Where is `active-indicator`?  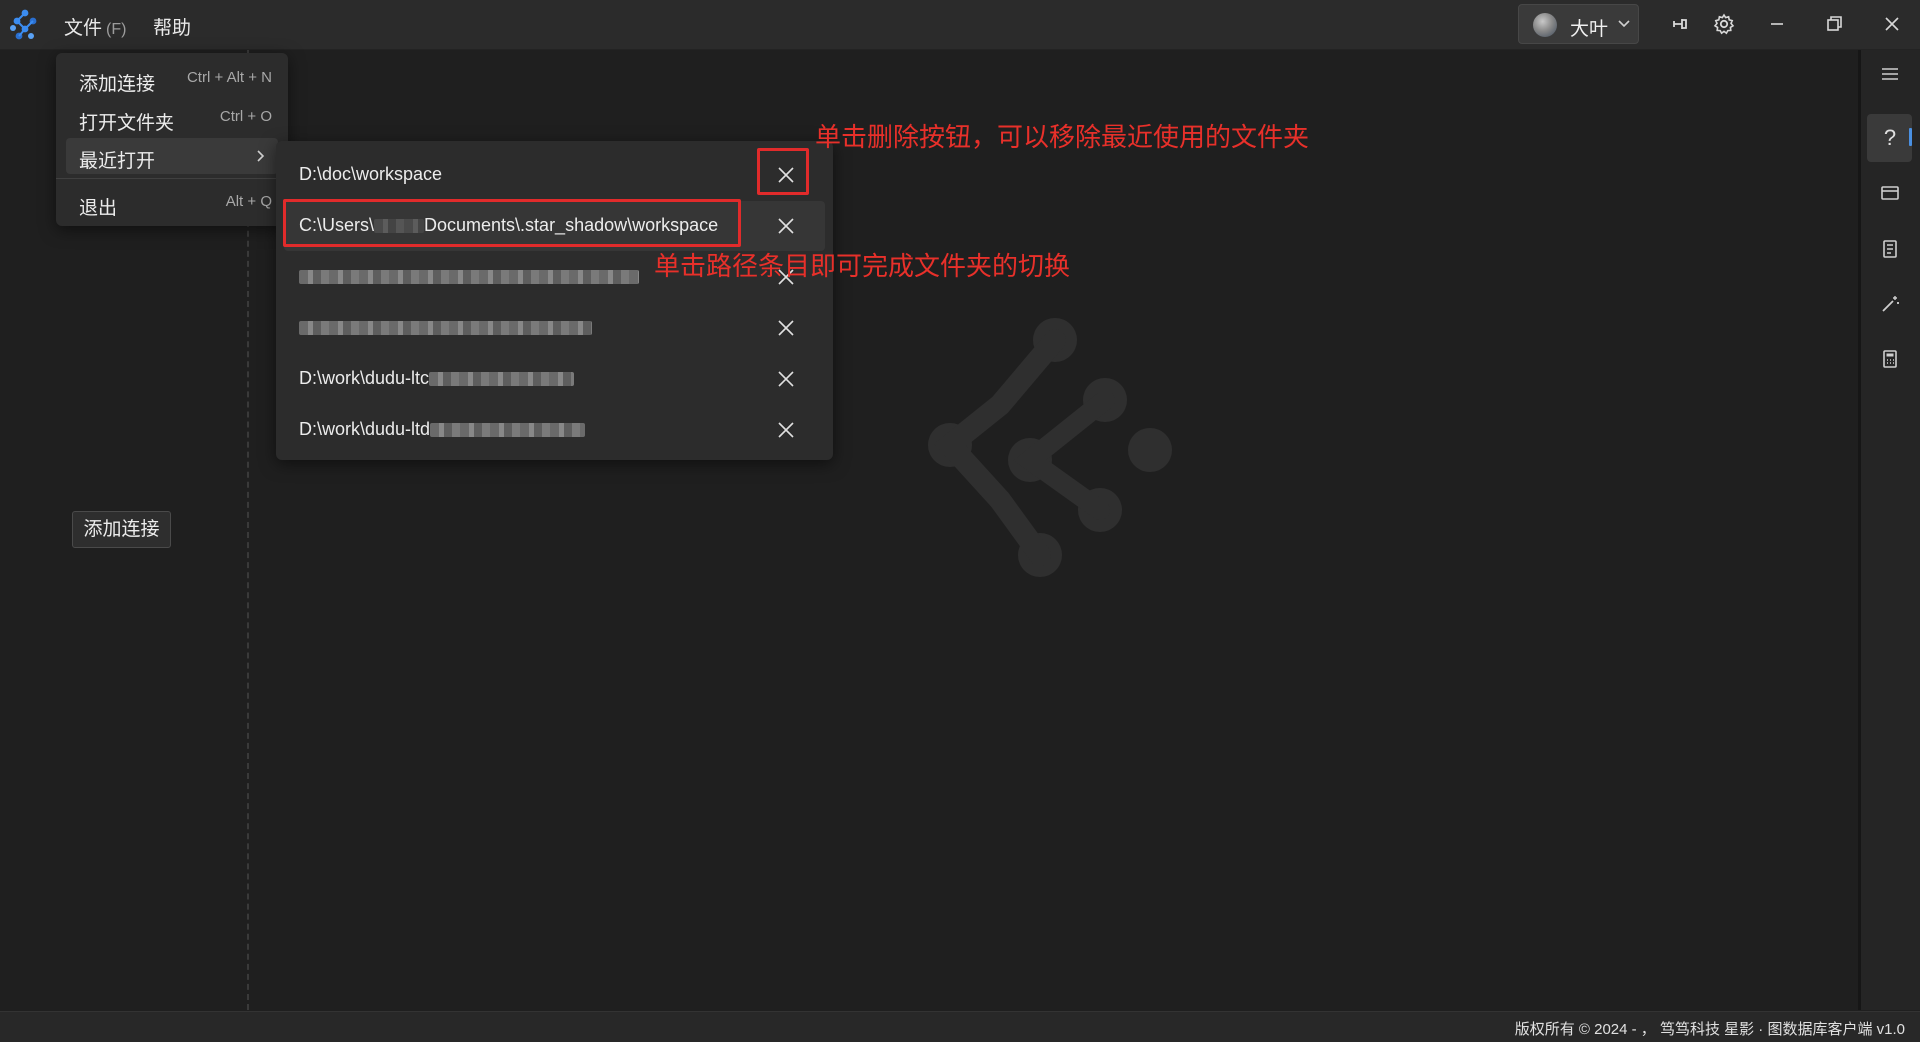 active-indicator is located at coordinates (1910, 137).